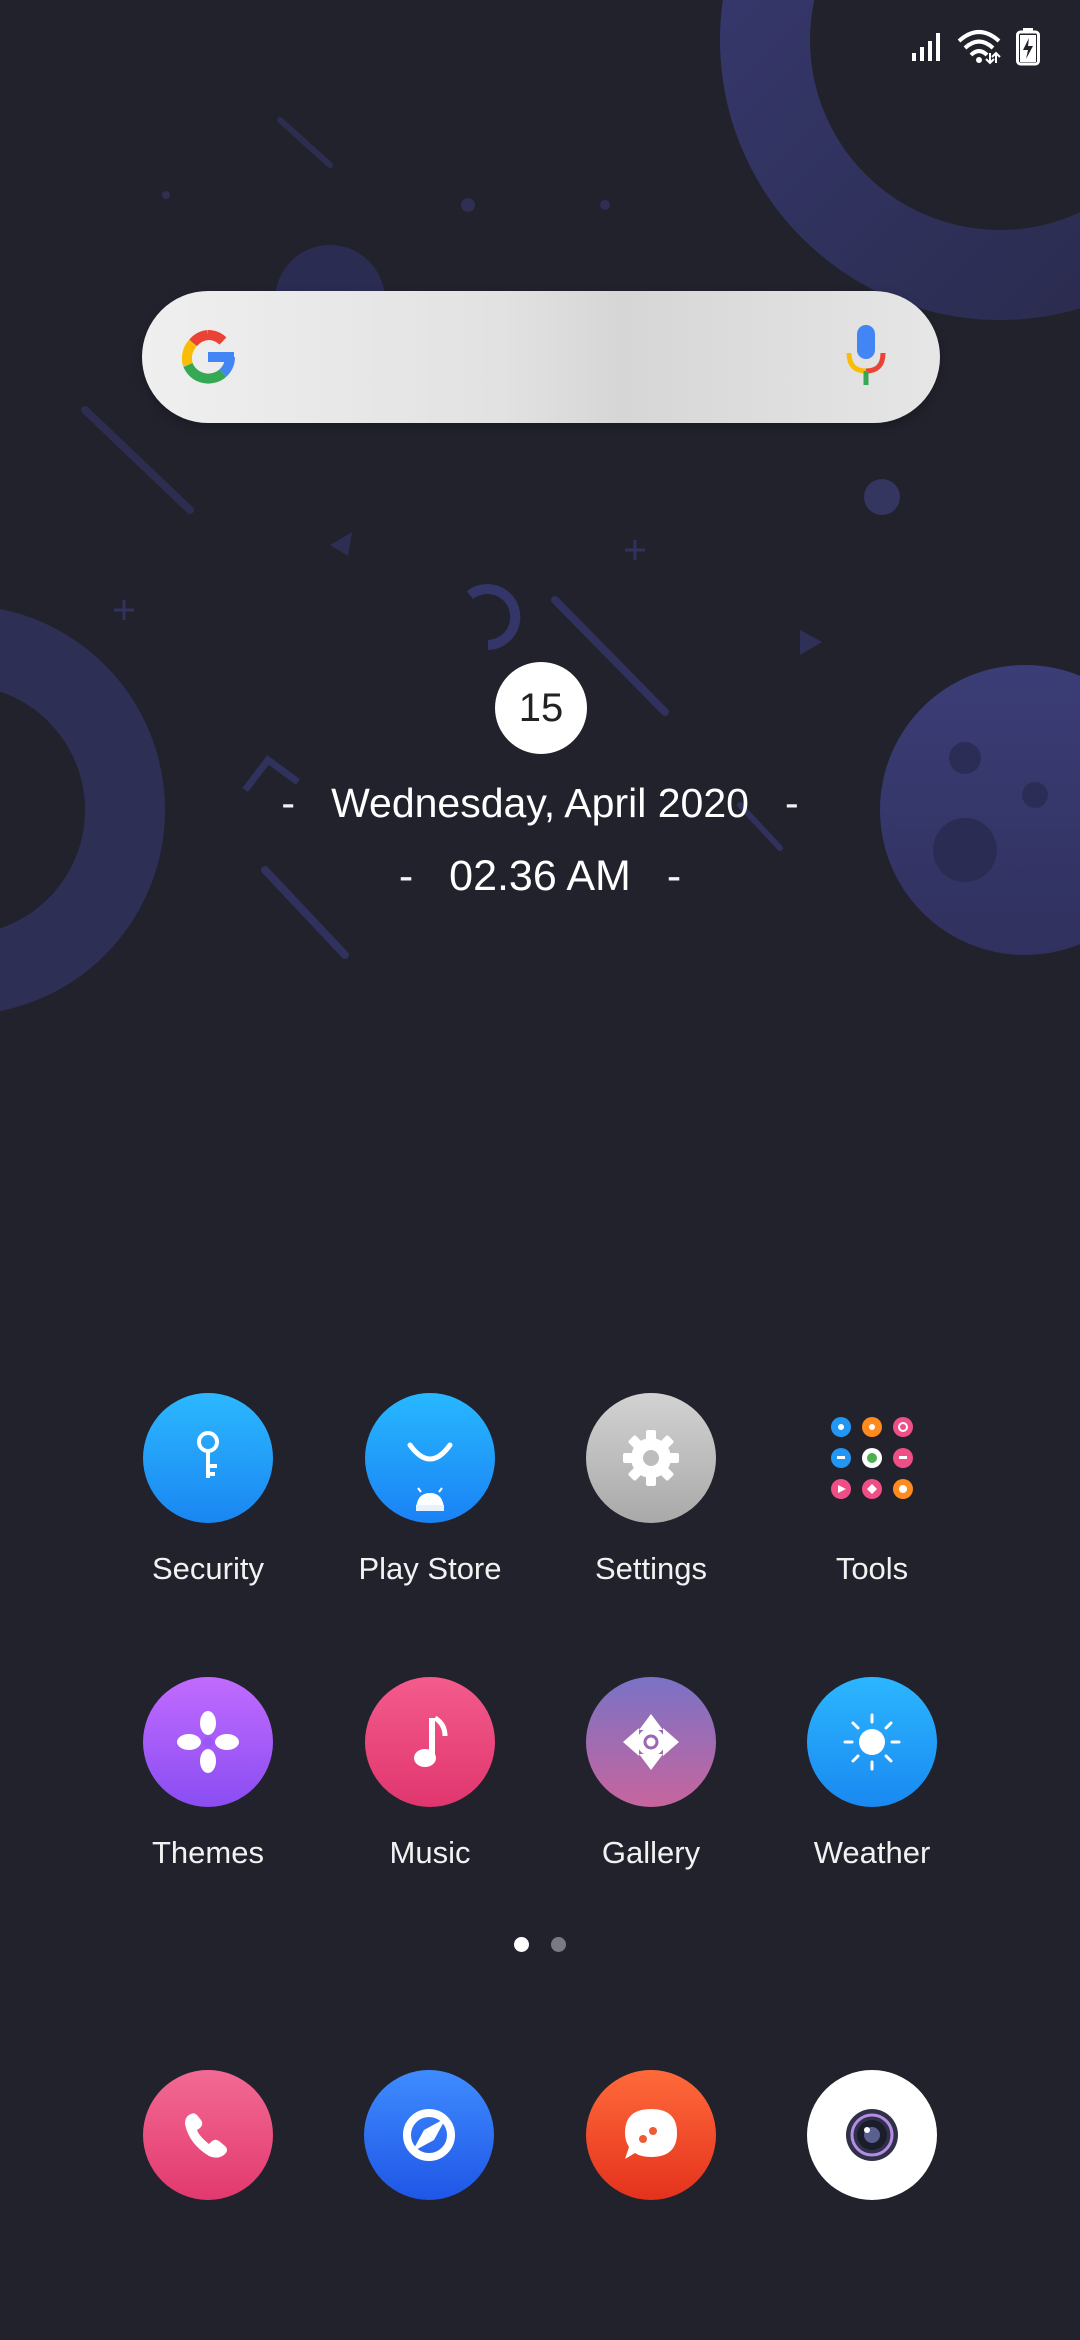 Image resolution: width=1080 pixels, height=2340 pixels. I want to click on app-label: Settings, so click(650, 1568).